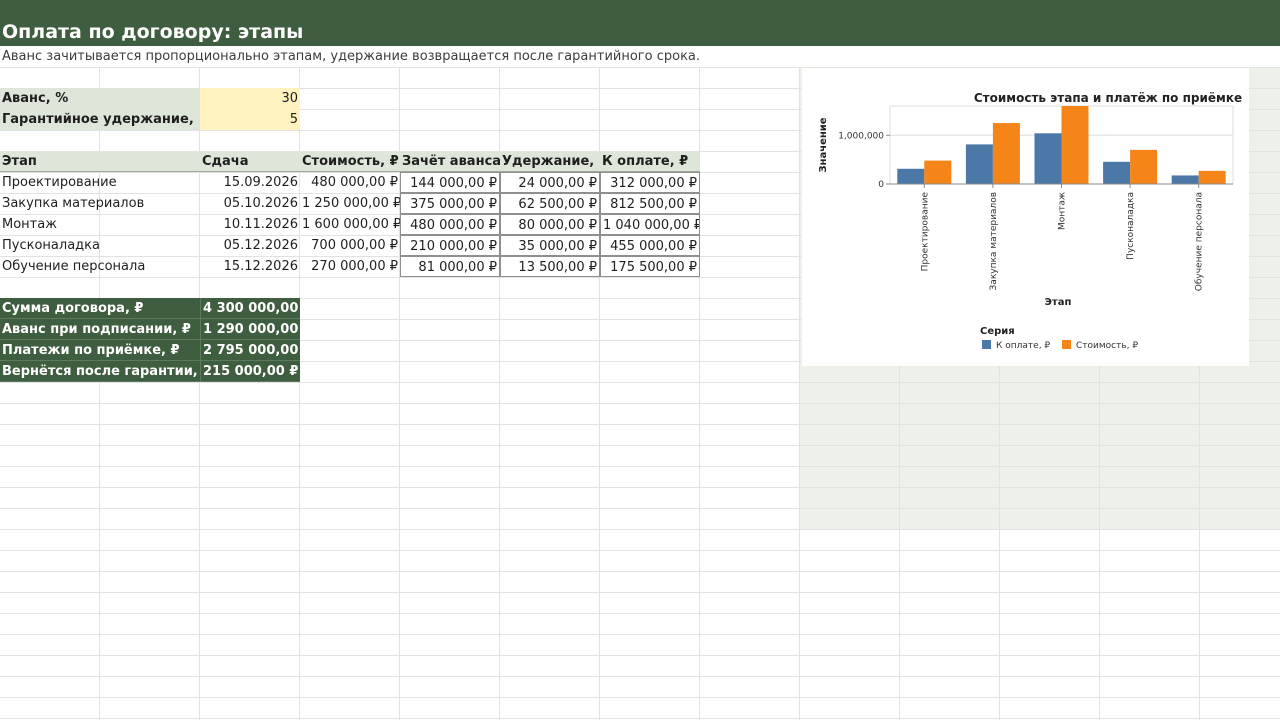  Describe the element at coordinates (250, 161) in the screenshot. I see `header-due-date: Сдача` at that location.